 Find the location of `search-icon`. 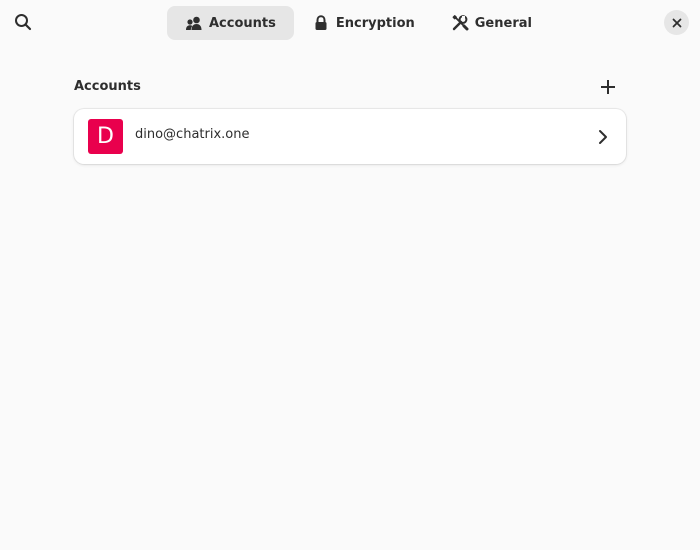

search-icon is located at coordinates (23, 22).